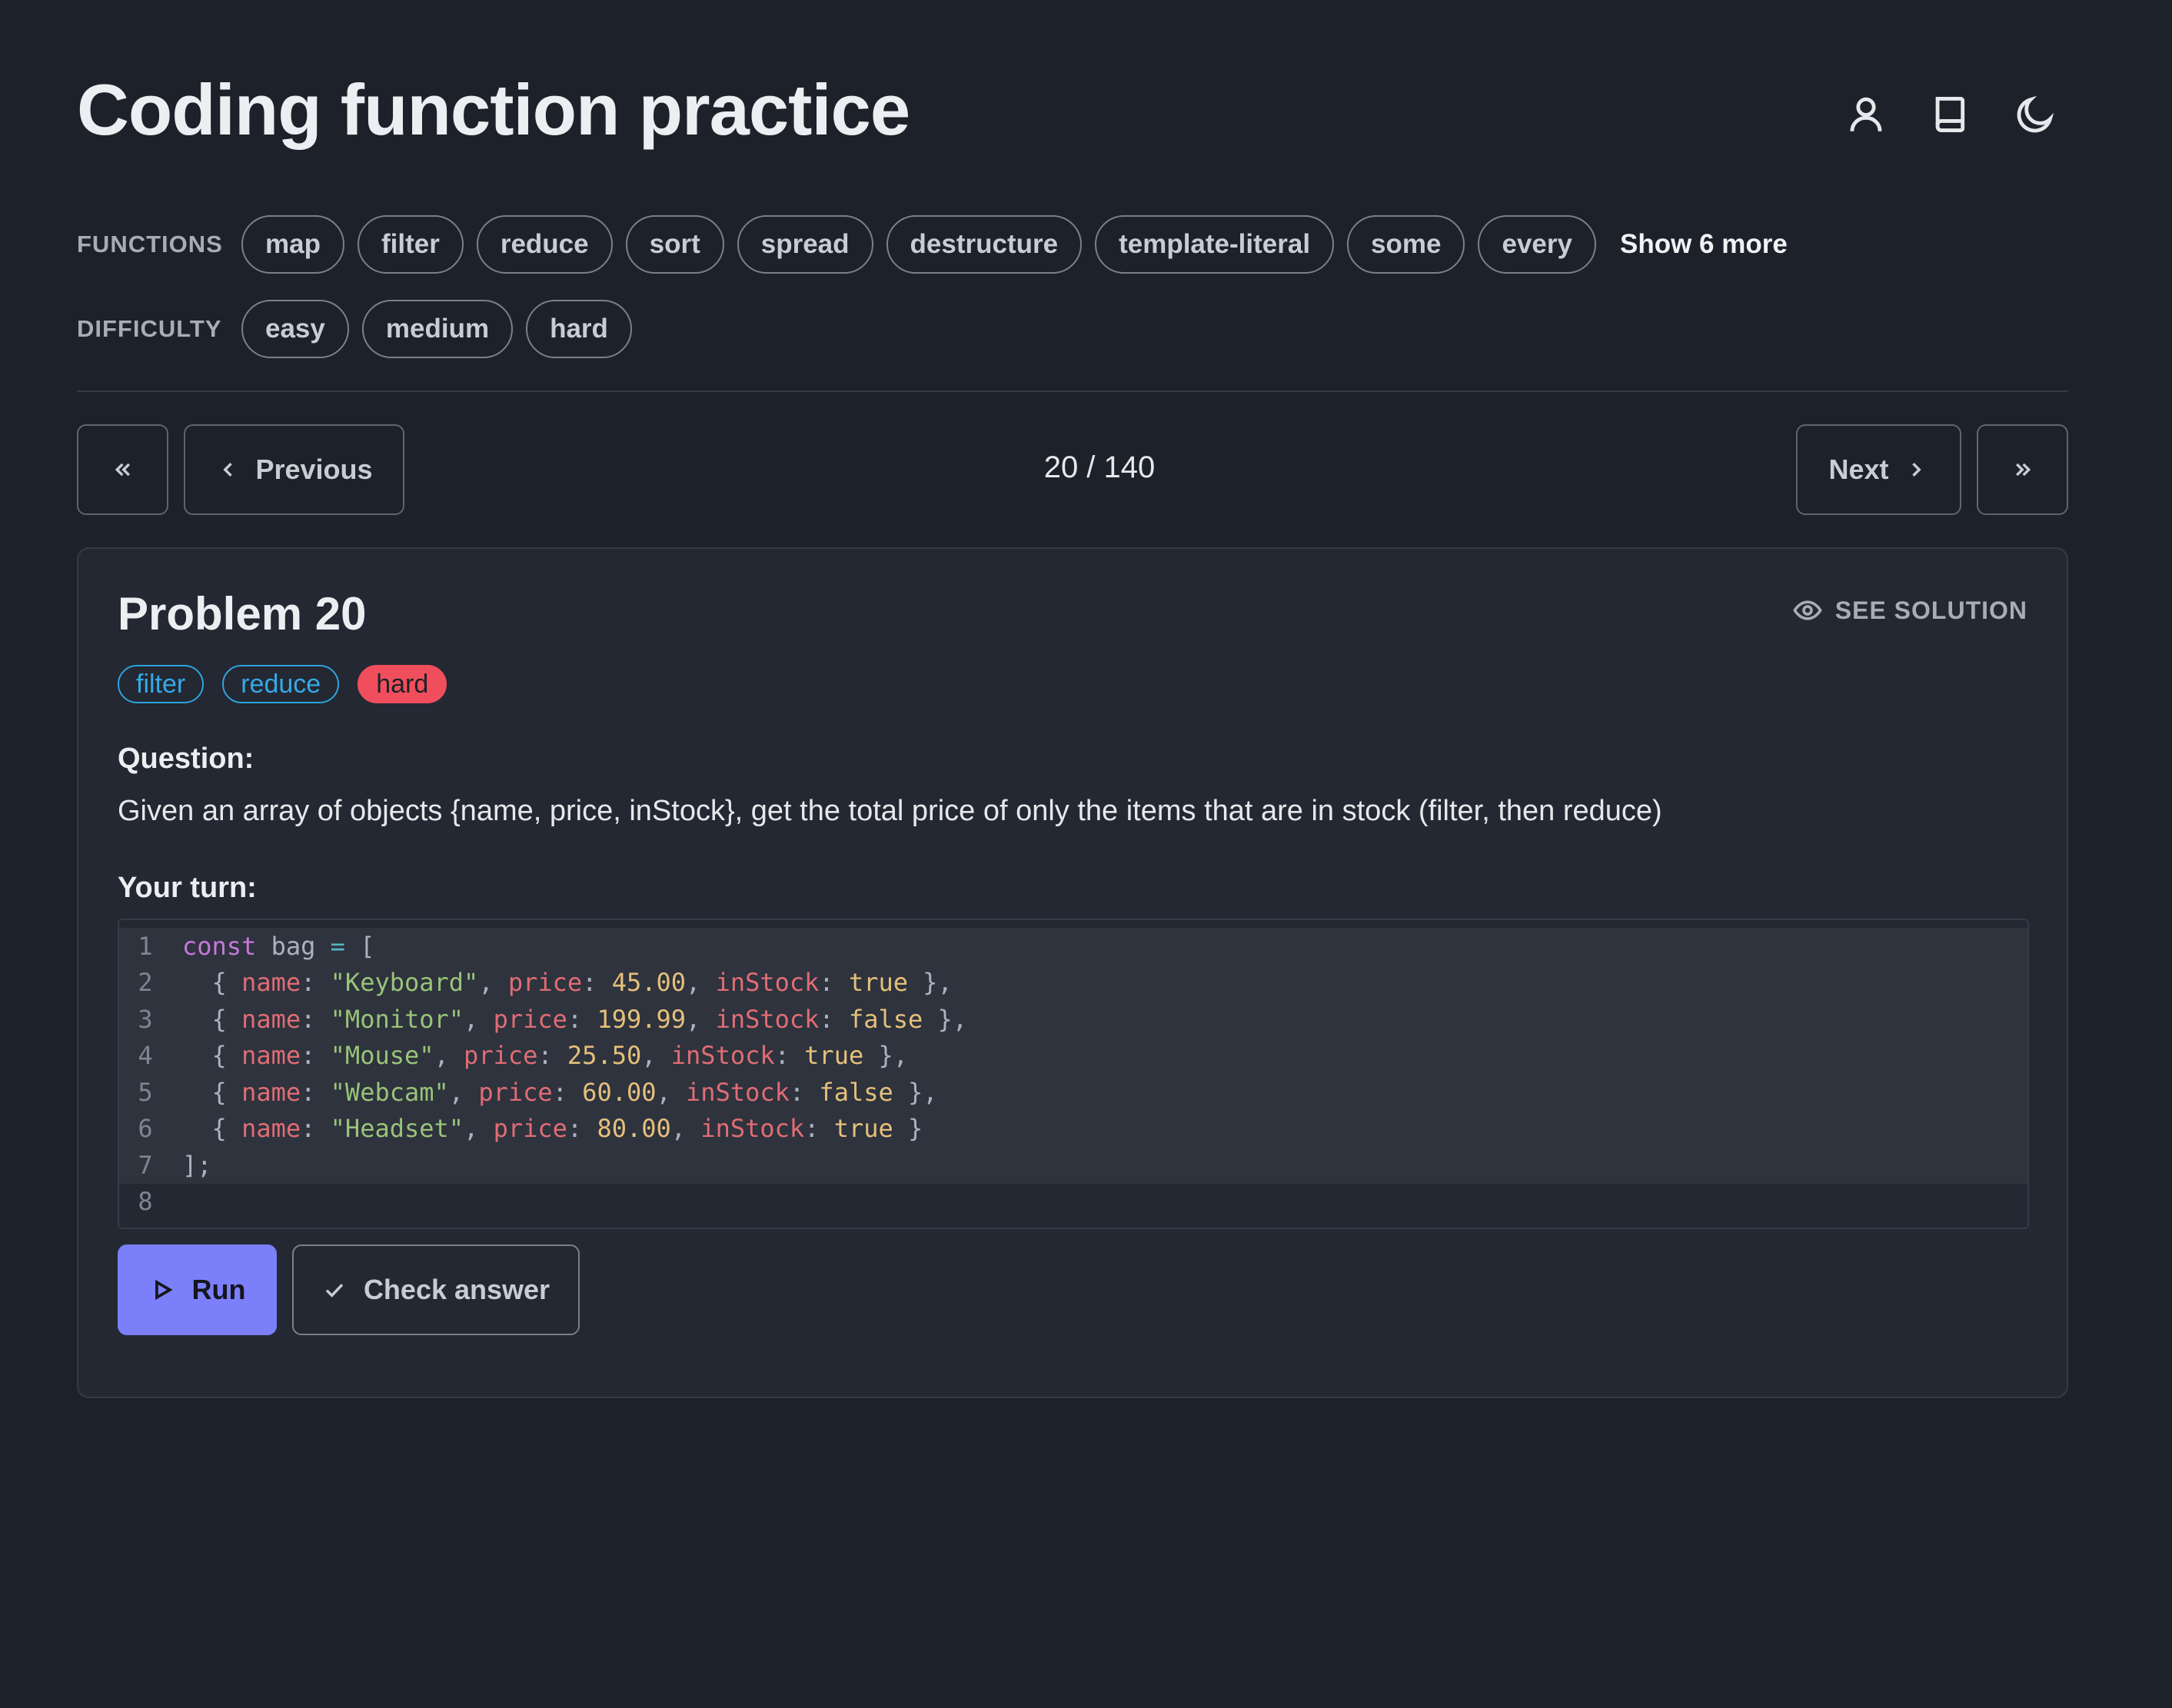 This screenshot has width=2172, height=1708. What do you see at coordinates (544, 244) in the screenshot?
I see `chip-reduce: reduce` at bounding box center [544, 244].